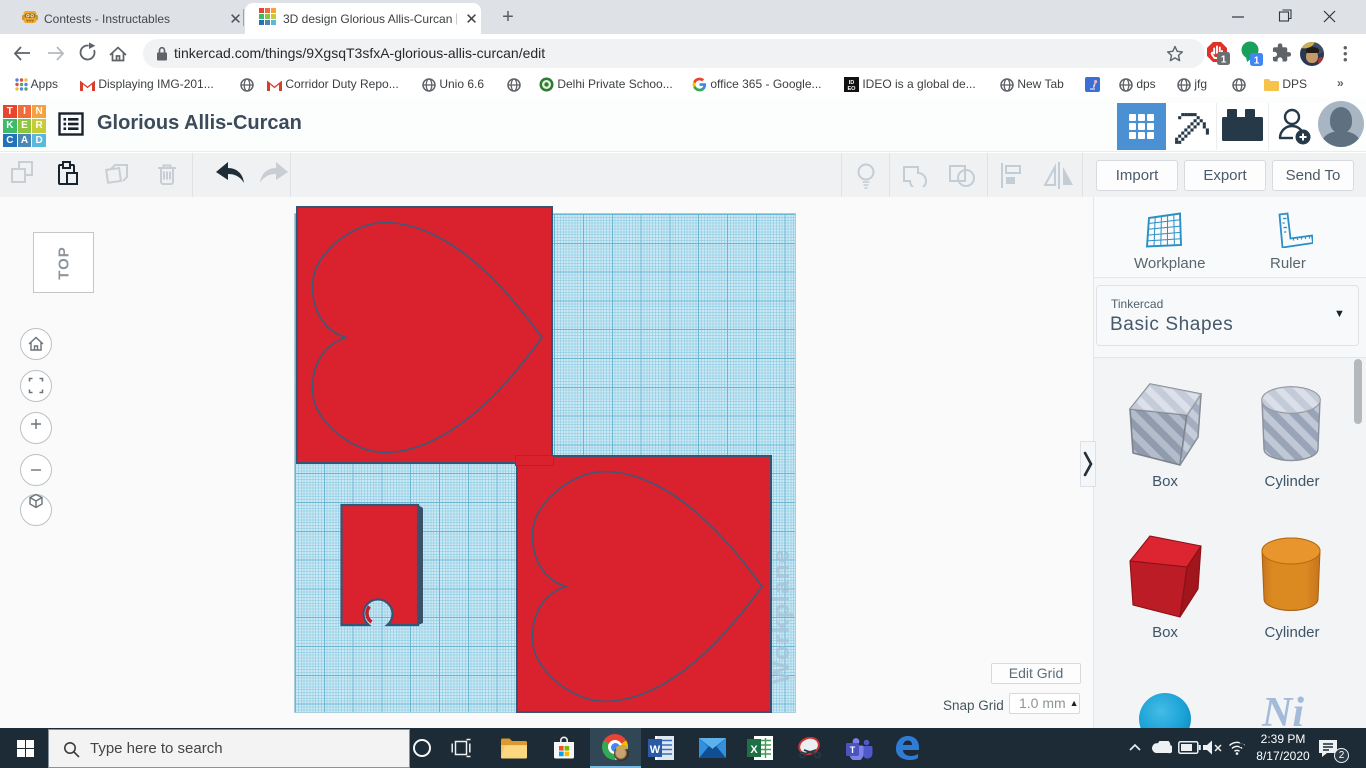 The width and height of the screenshot is (1366, 768). I want to click on svg-text: EO, so click(851, 89).